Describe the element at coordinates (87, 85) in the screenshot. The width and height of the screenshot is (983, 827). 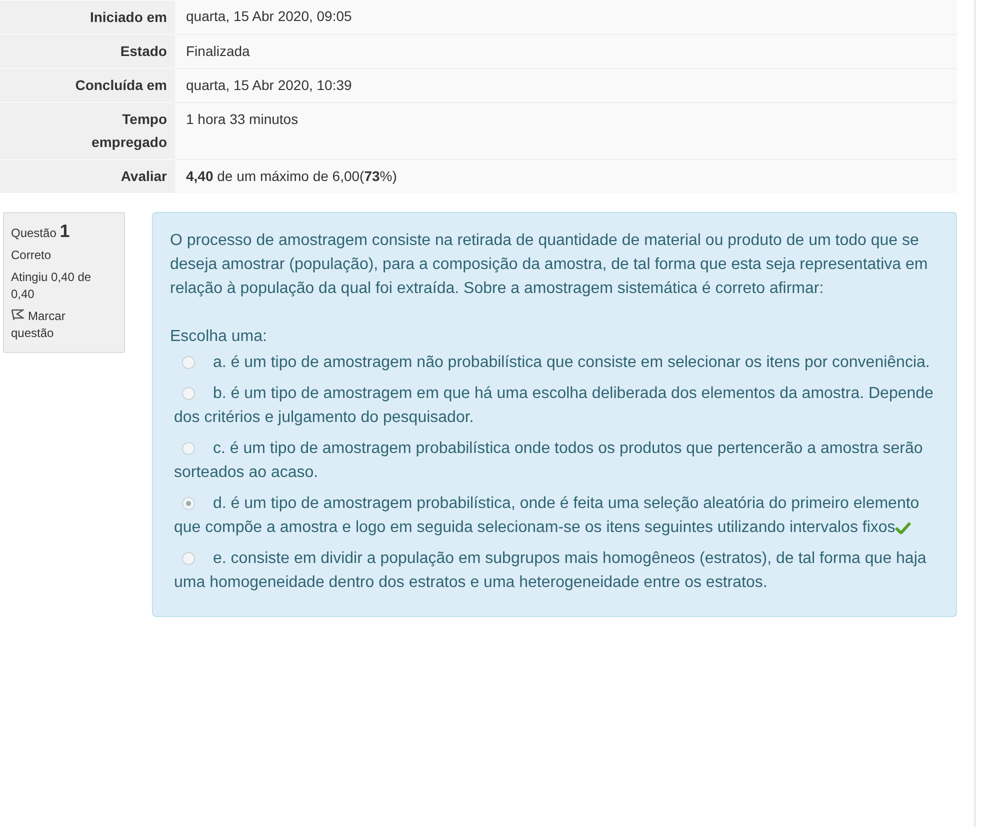
I see `summary-label: Concluída em` at that location.